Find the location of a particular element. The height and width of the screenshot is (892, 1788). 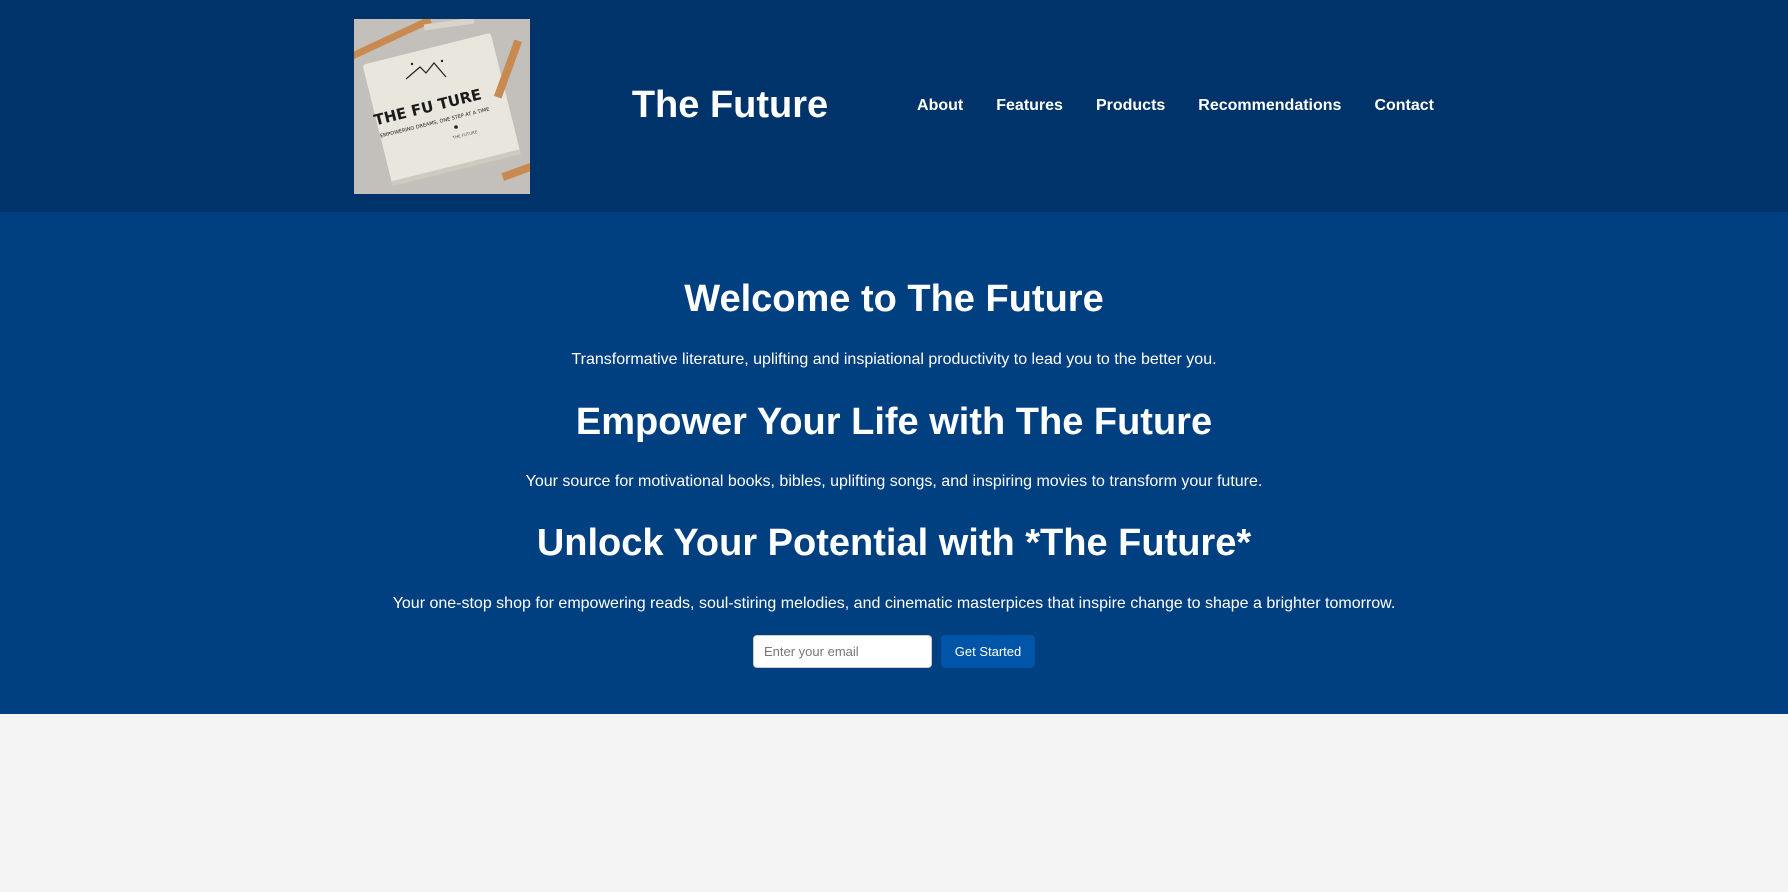

email-input is located at coordinates (842, 651).